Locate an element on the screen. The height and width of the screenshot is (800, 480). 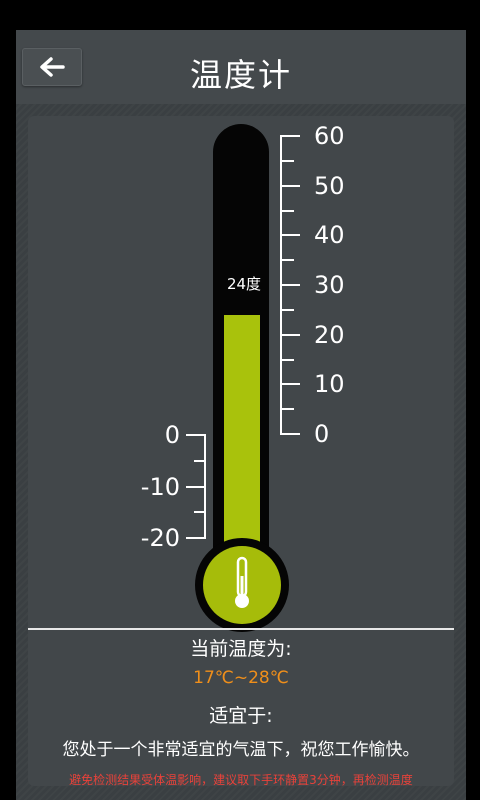
left-scale-label: -20 is located at coordinates (160, 538).